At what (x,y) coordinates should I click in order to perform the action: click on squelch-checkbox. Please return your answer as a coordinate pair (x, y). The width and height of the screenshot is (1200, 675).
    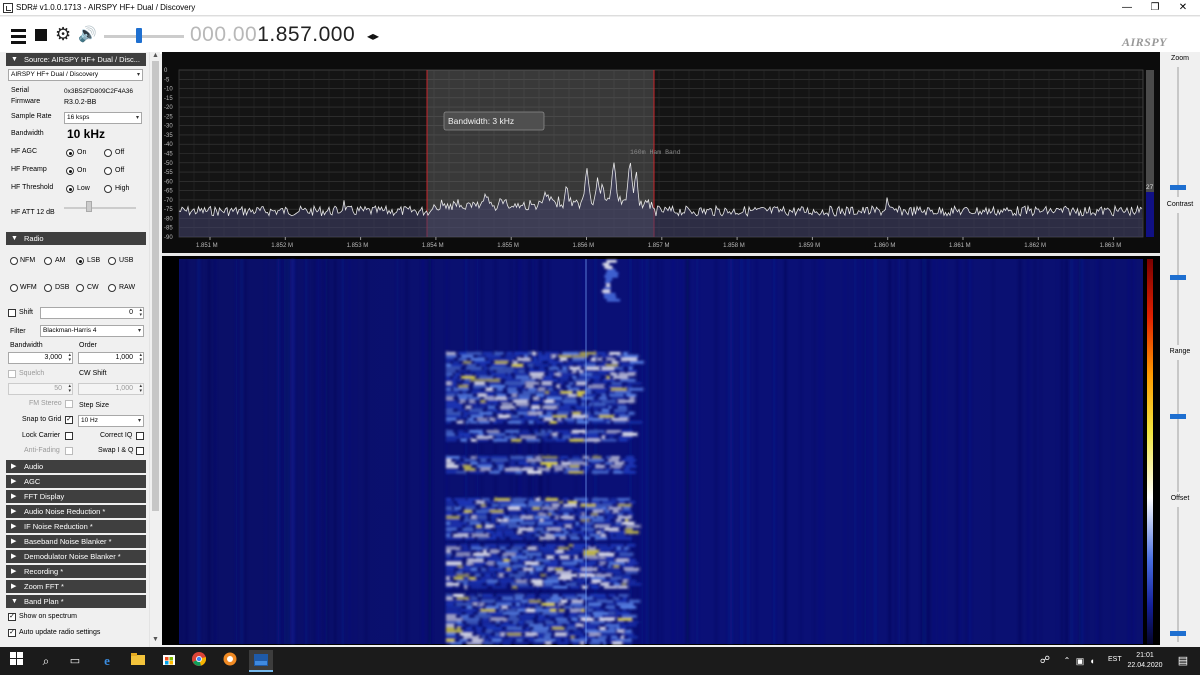
    Looking at the image, I should click on (12, 374).